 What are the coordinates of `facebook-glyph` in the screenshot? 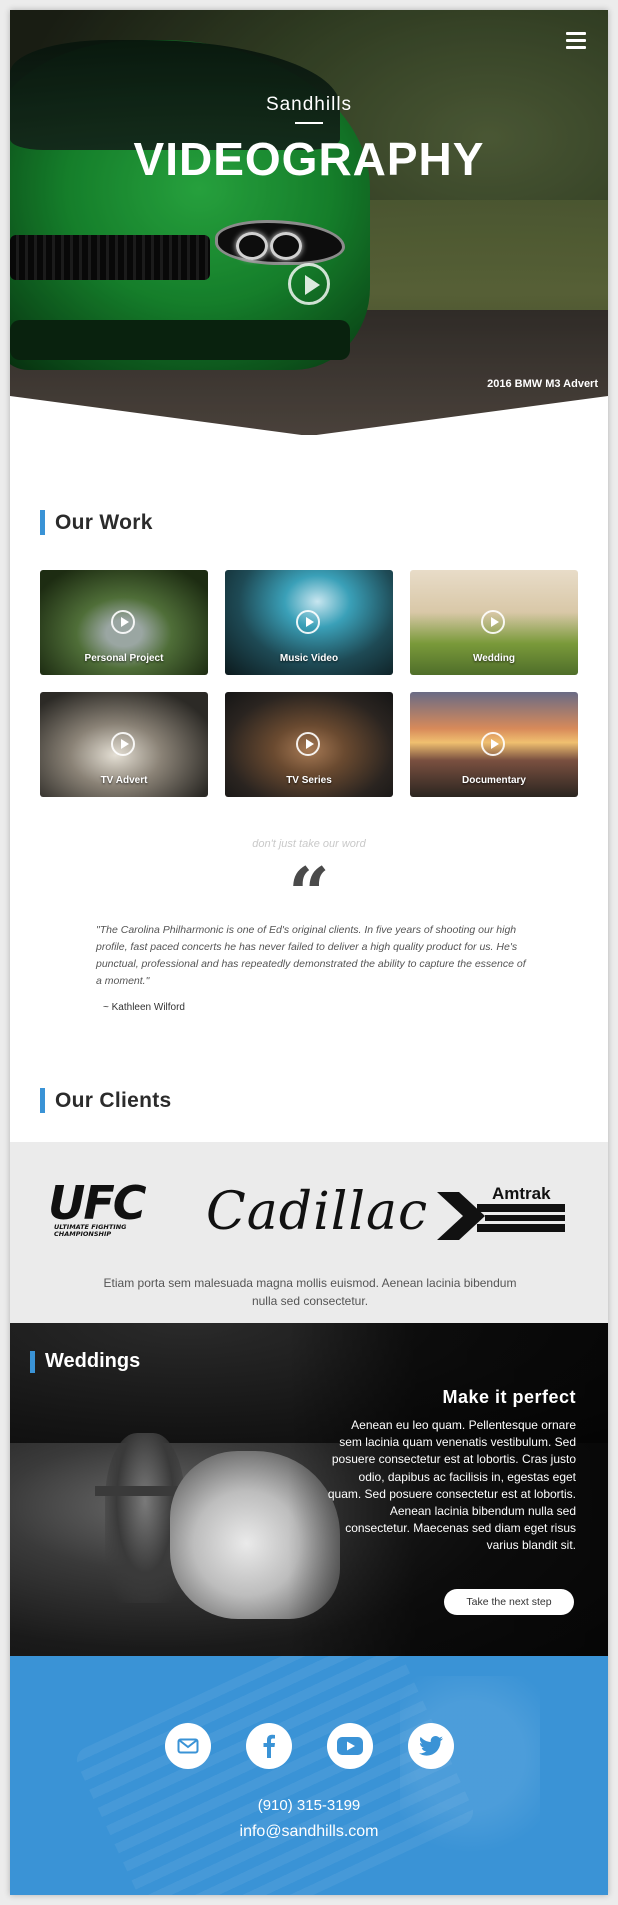 It's located at (269, 1746).